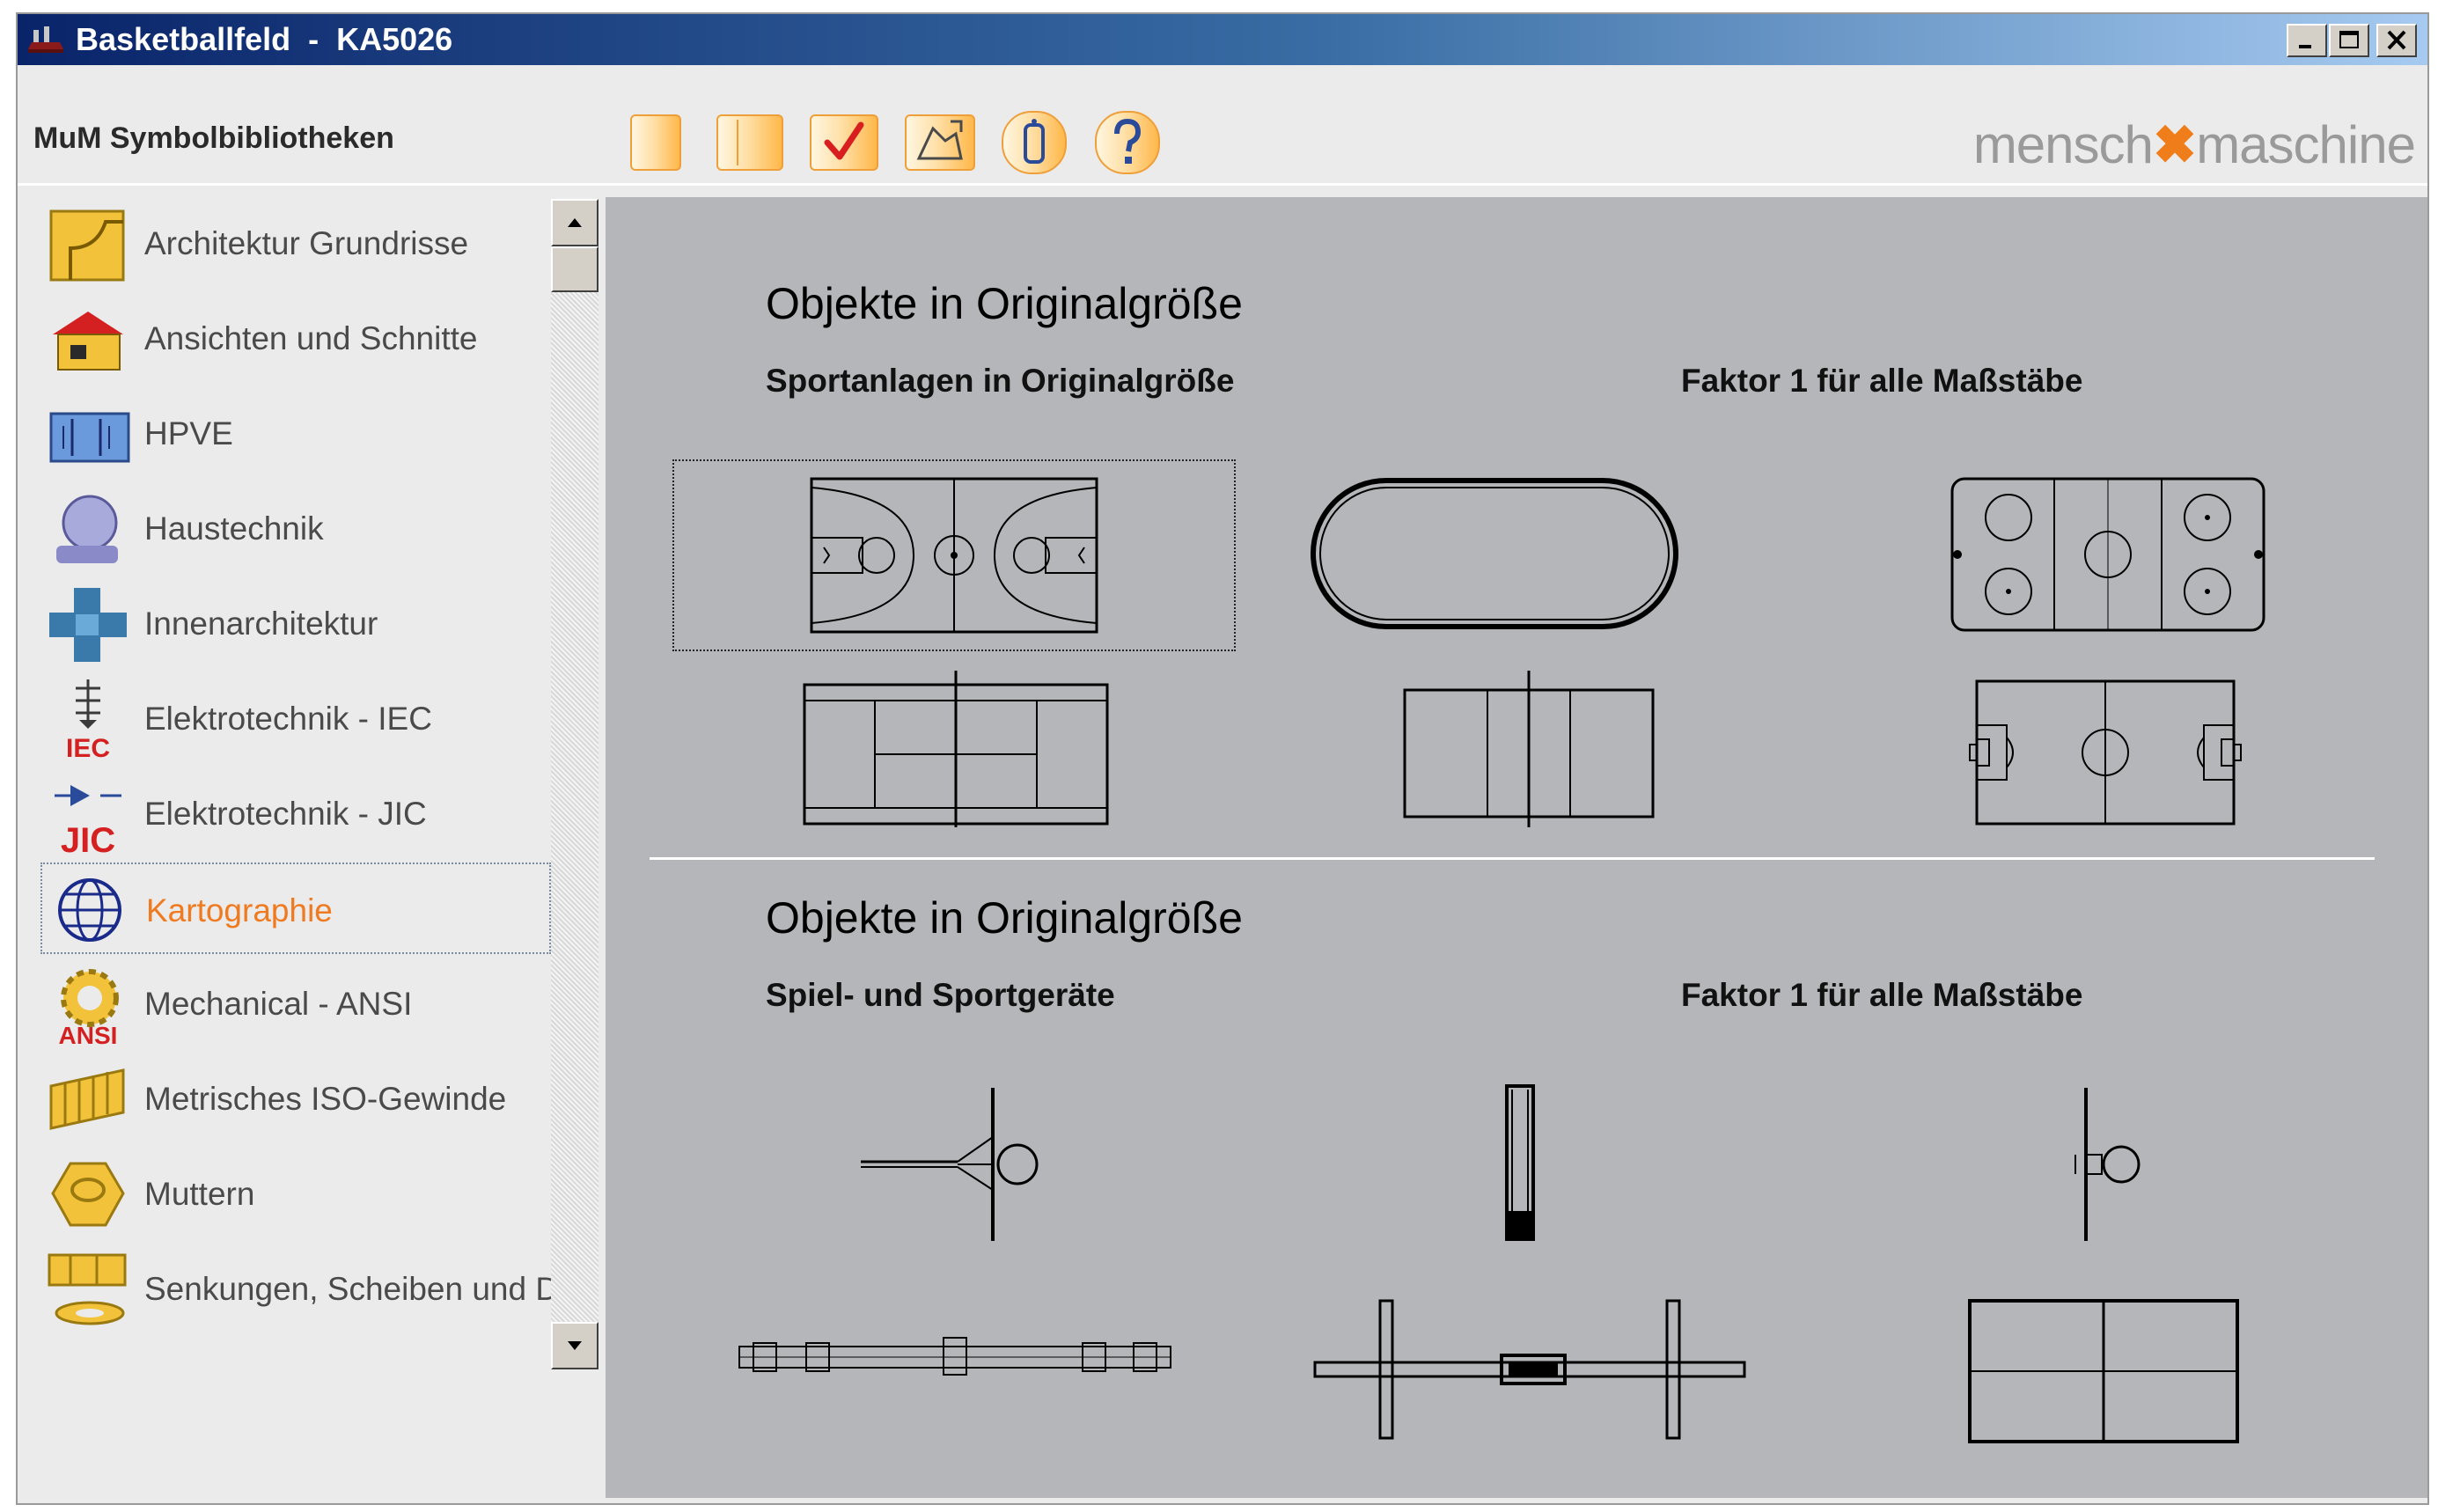 The image size is (2438, 1512). Describe the element at coordinates (295, 433) in the screenshot. I see `sidebar-item-hpve: HPVE` at that location.